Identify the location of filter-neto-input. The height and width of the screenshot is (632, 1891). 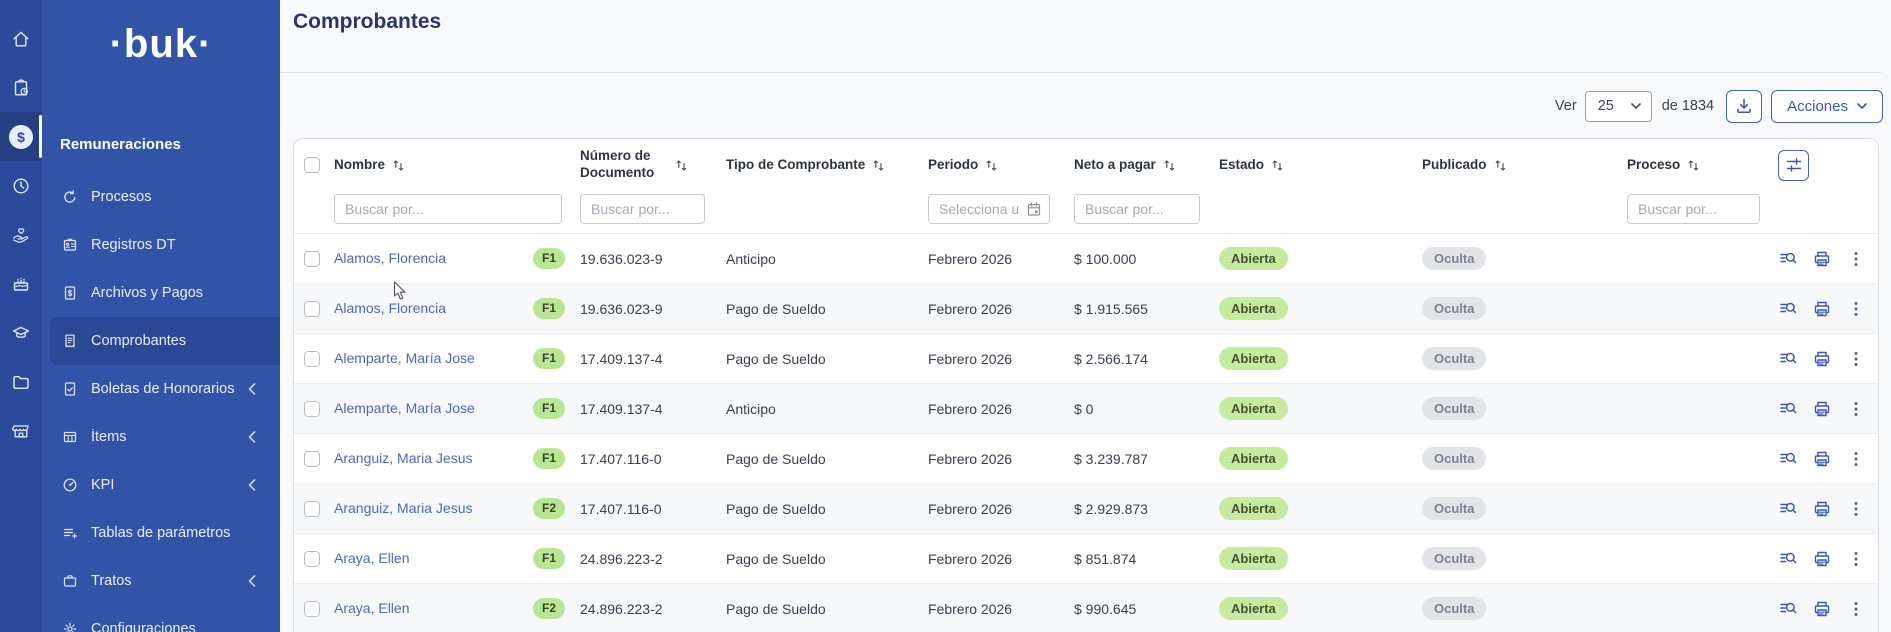
(1137, 209).